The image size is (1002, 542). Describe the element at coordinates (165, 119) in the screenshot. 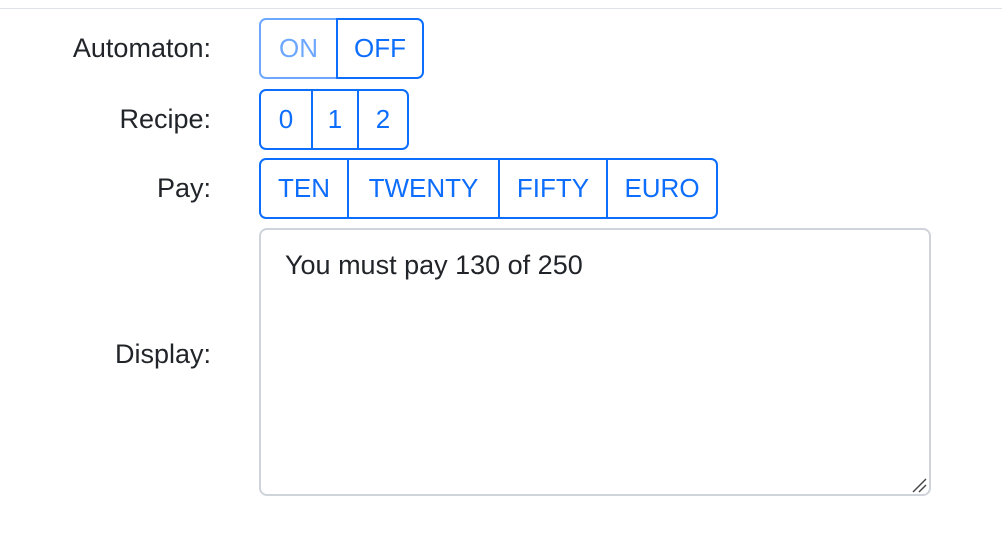

I see `recipe-label: Recipe:` at that location.